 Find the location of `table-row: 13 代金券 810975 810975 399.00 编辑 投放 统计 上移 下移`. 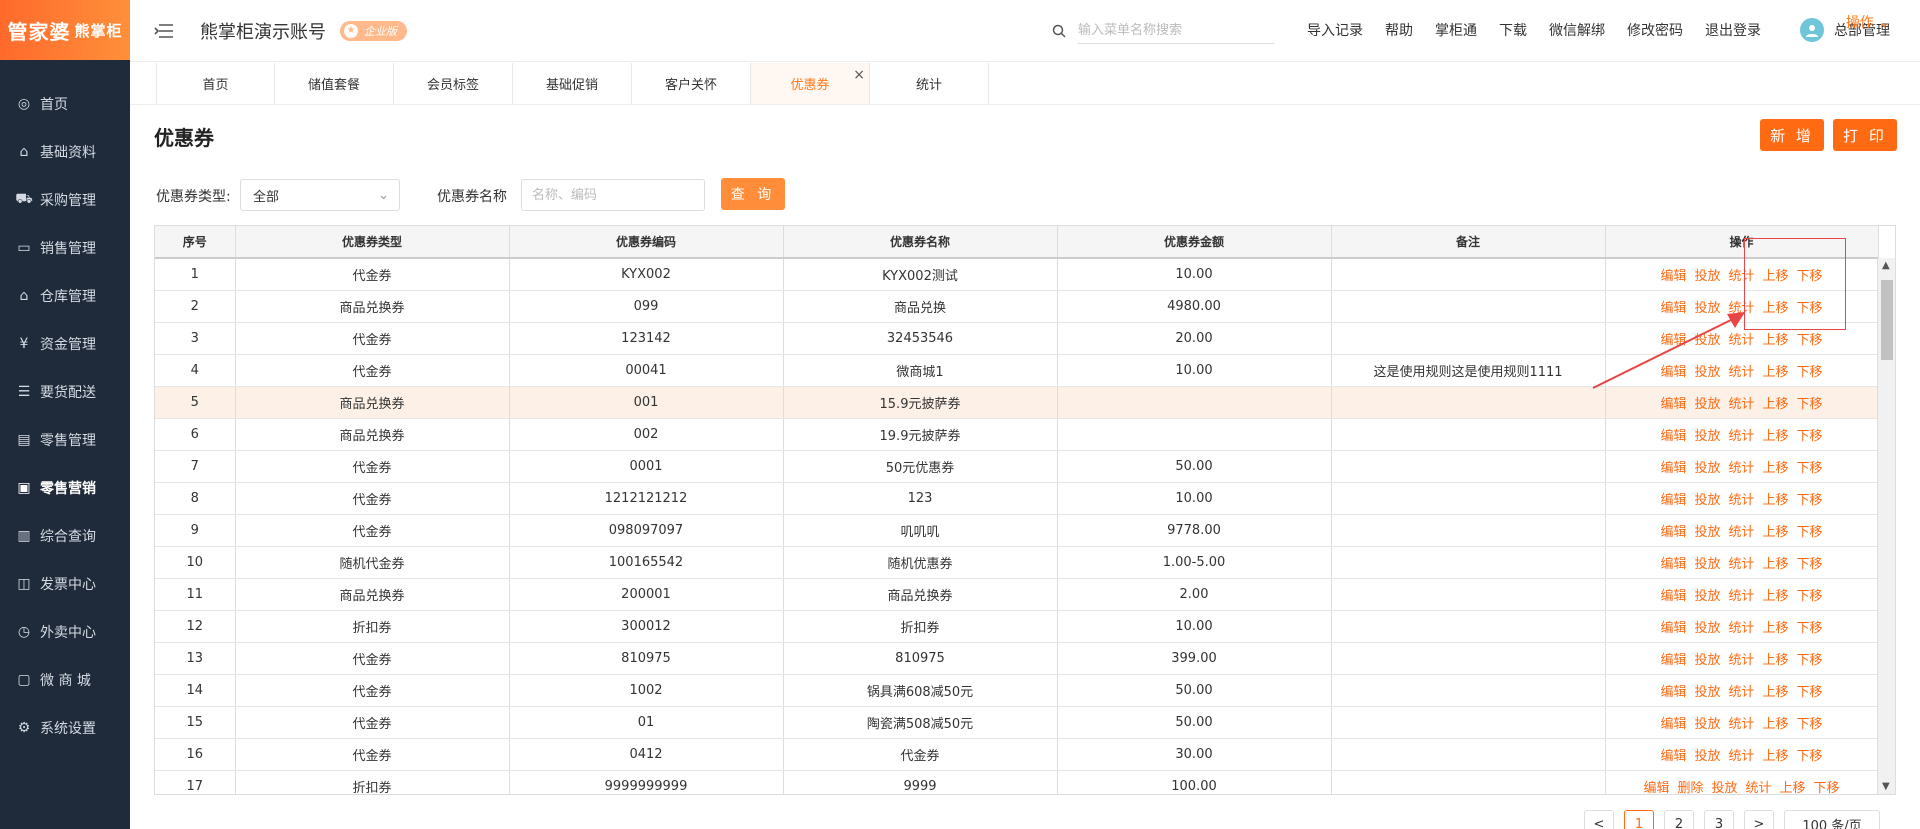

table-row: 13 代金券 810975 810975 399.00 编辑 投放 统计 上移 下移 is located at coordinates (1017, 658).